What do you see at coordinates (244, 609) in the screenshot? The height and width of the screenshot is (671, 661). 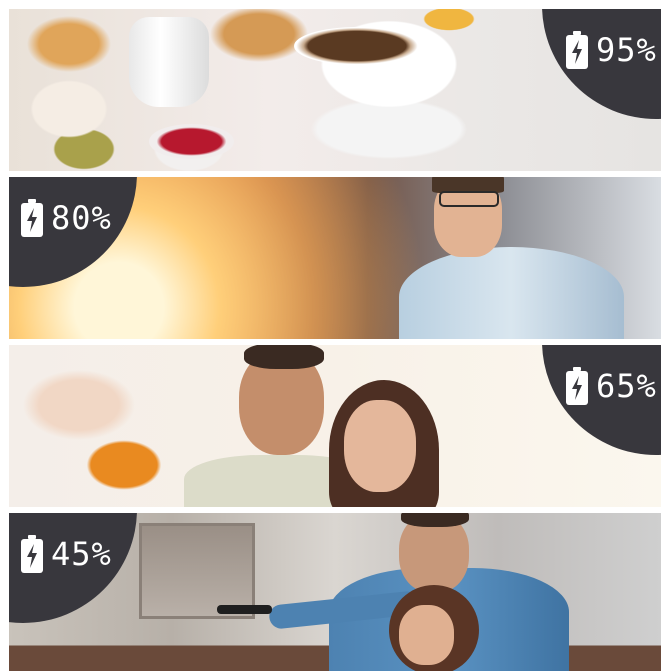 I see `tv-remote` at bounding box center [244, 609].